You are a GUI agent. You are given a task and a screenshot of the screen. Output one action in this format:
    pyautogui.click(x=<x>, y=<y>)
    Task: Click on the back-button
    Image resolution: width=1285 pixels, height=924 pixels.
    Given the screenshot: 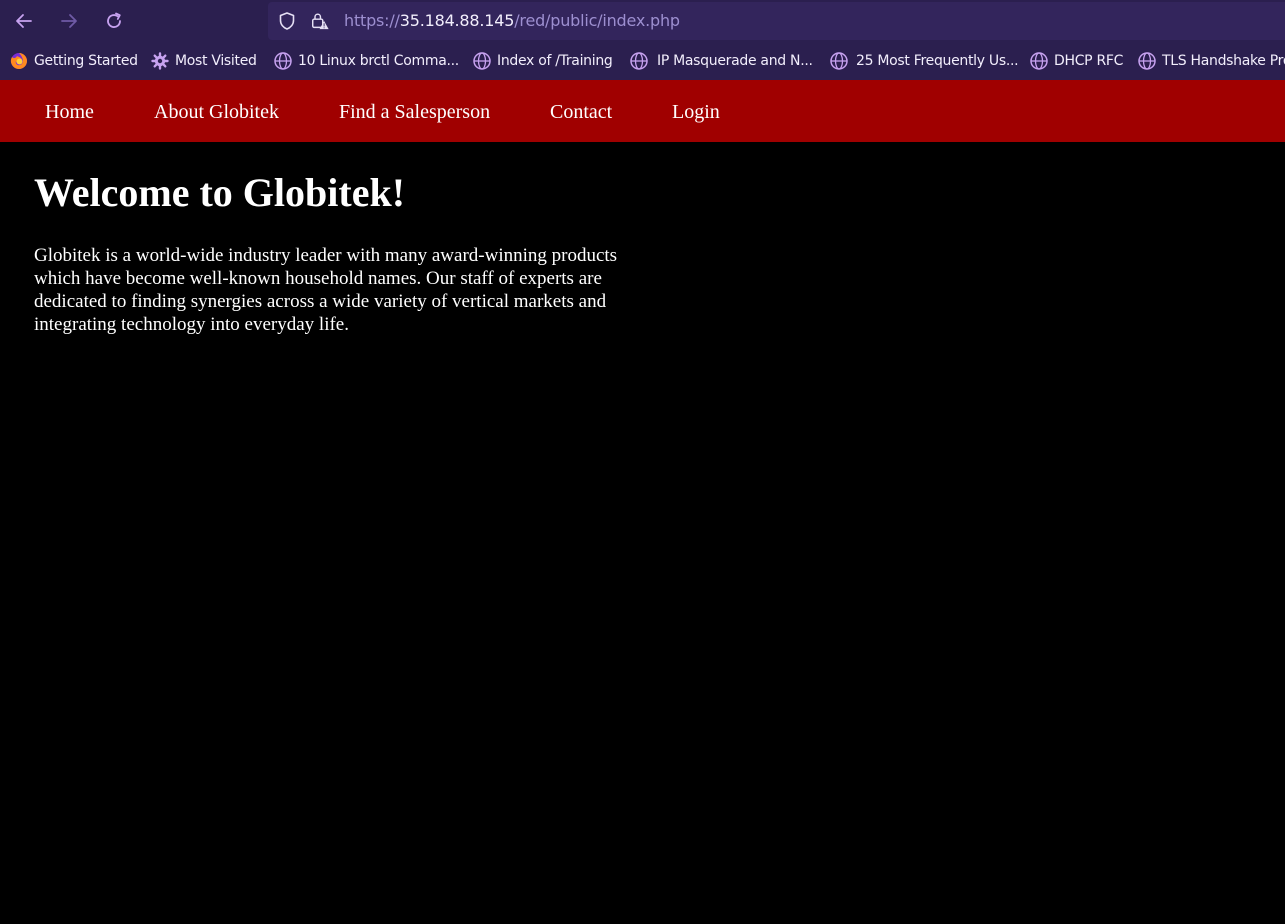 What is the action you would take?
    pyautogui.click(x=24, y=21)
    